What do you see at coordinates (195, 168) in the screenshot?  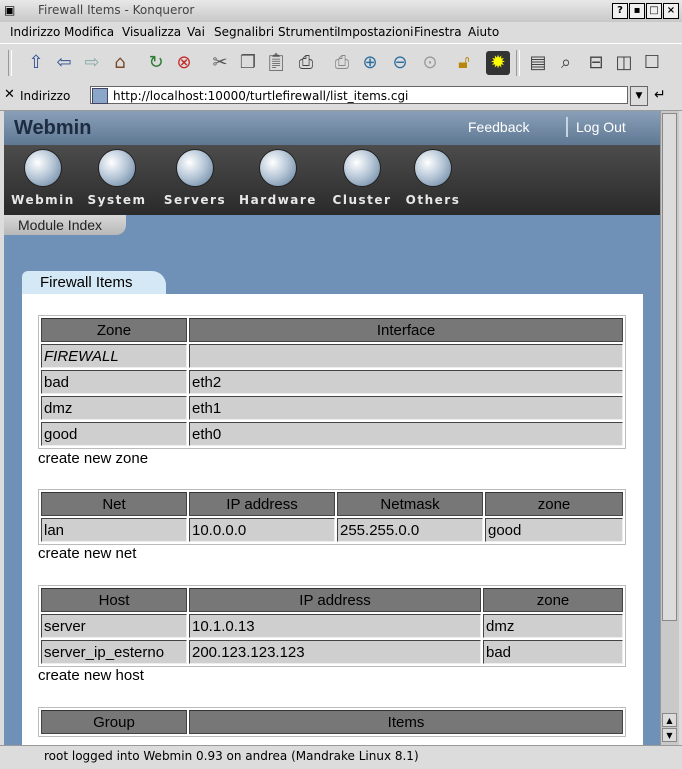 I see `servers-icon` at bounding box center [195, 168].